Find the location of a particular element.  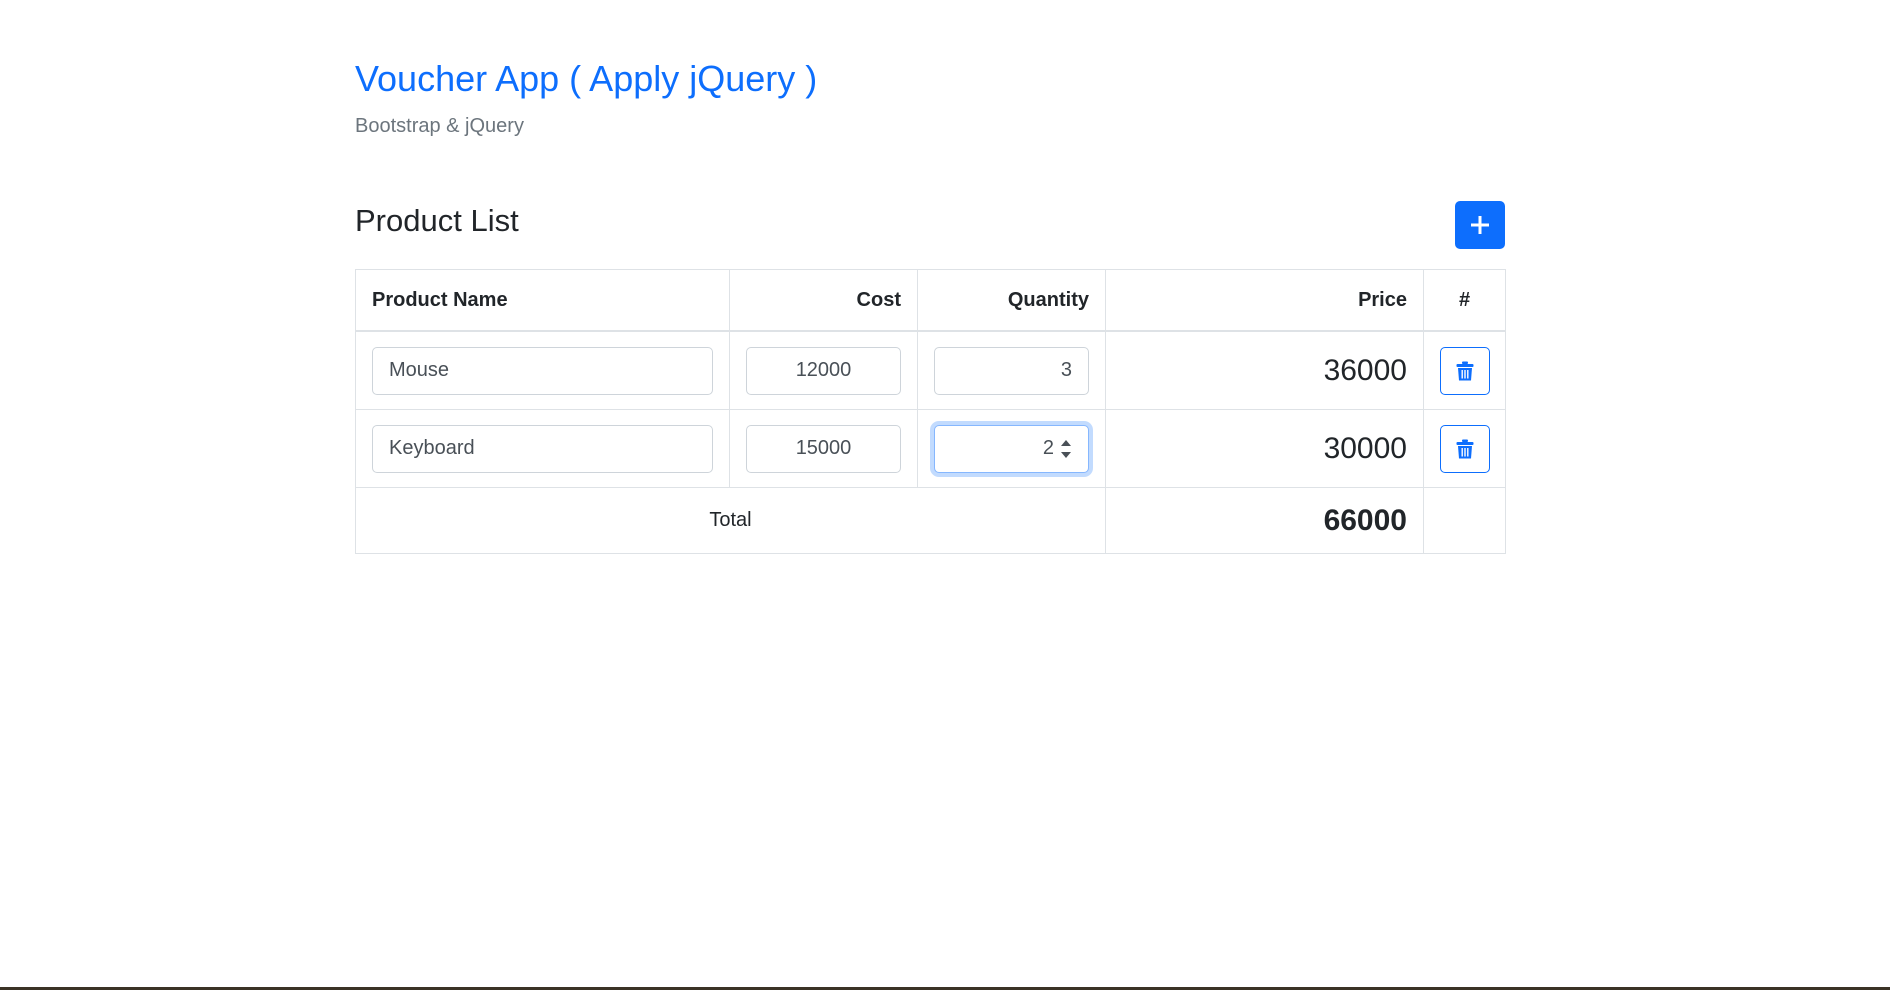

price-cell: 30000 is located at coordinates (1264, 448).